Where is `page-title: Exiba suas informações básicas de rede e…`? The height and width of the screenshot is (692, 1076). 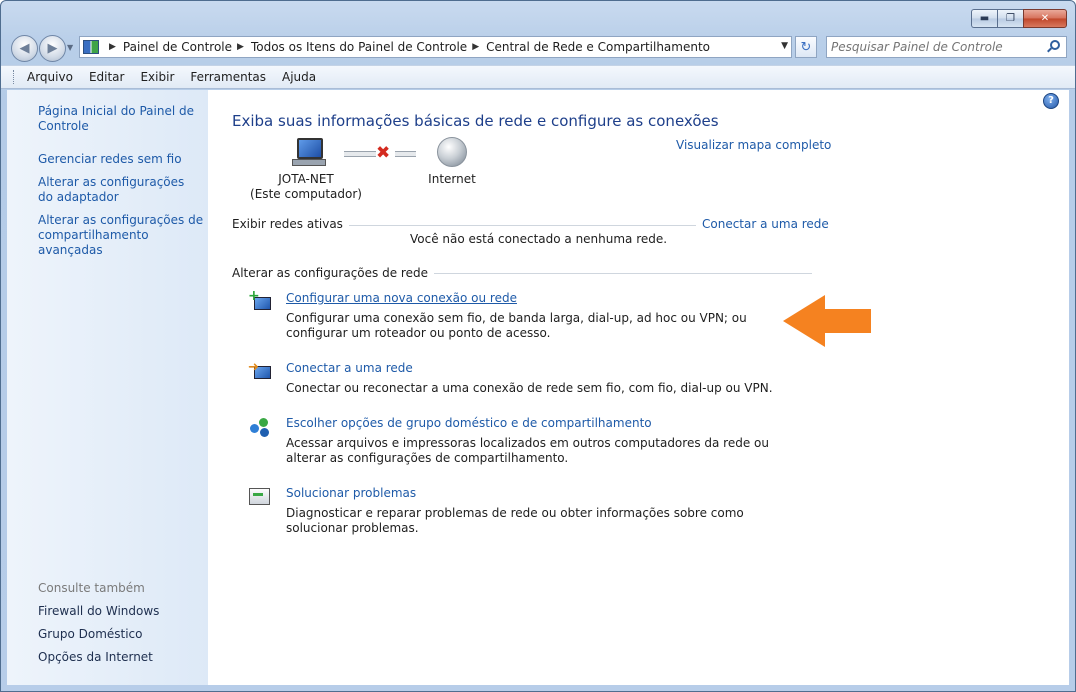 page-title: Exiba suas informações básicas de rede e… is located at coordinates (475, 121).